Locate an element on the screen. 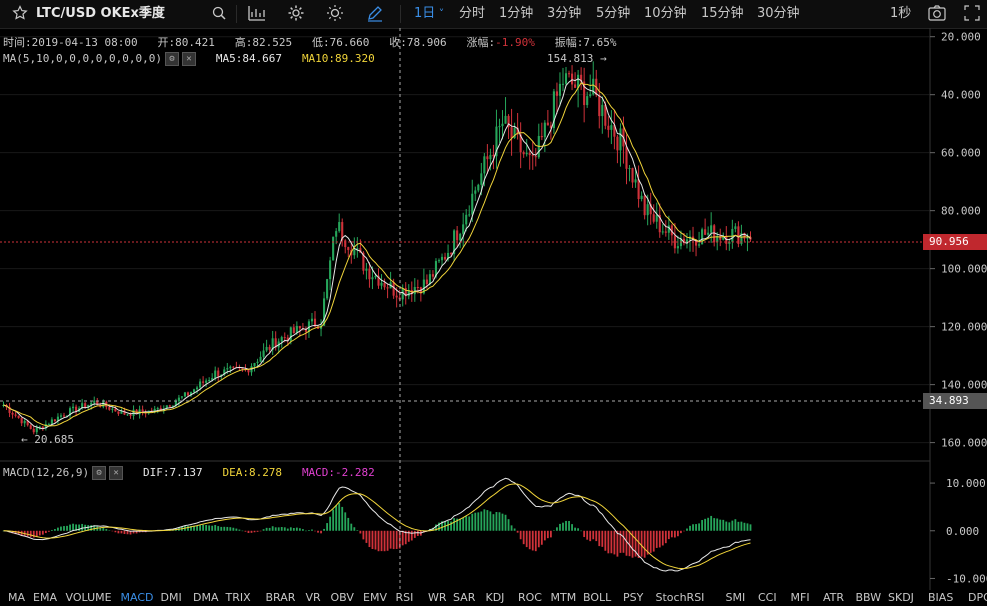 The width and height of the screenshot is (987, 606). indicator-tab-atr: ATR is located at coordinates (833, 597).